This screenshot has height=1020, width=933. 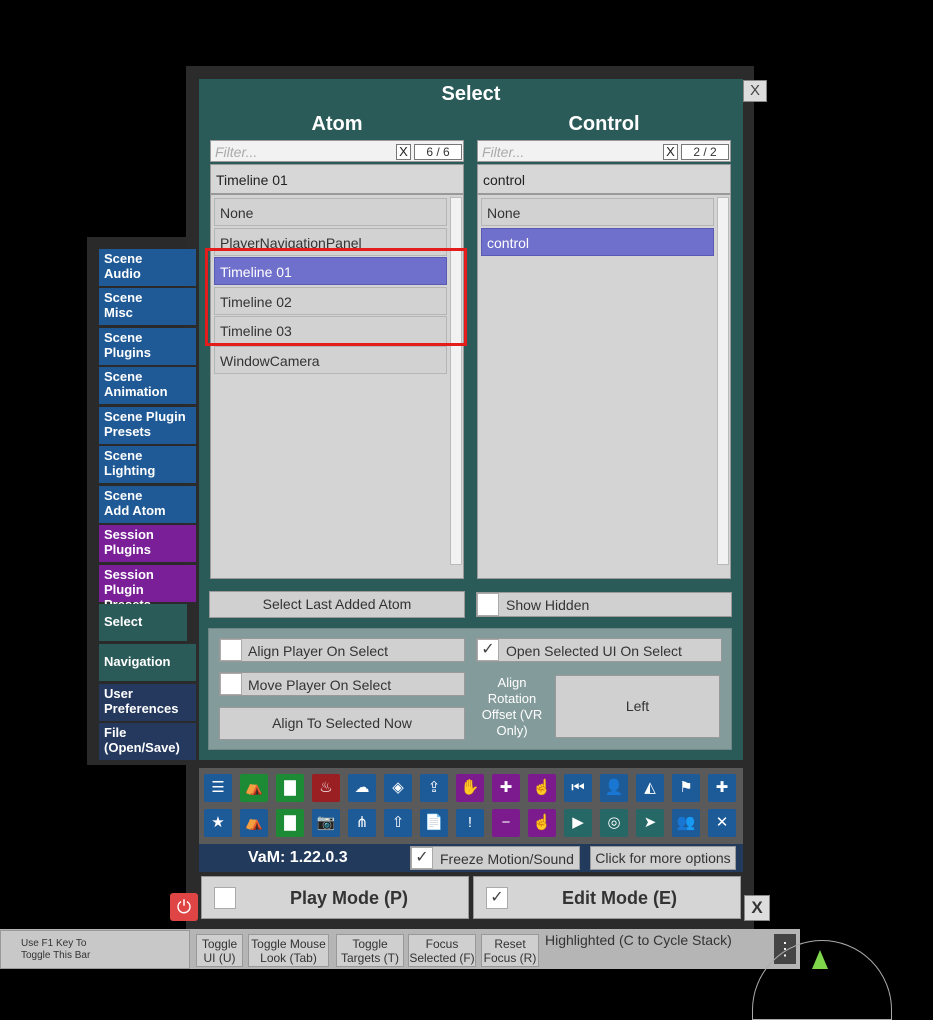 What do you see at coordinates (398, 788) in the screenshot?
I see `package-icon: ◈` at bounding box center [398, 788].